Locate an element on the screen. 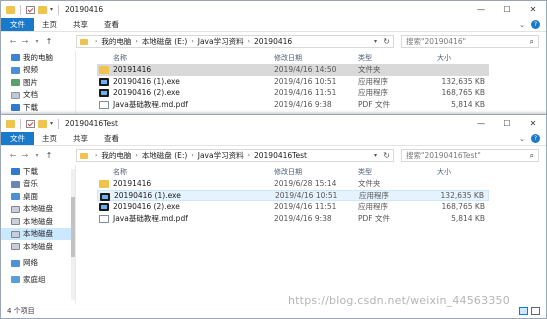 Image resolution: width=547 pixels, height=319 pixels. window-title: 20190416 is located at coordinates (84, 9).